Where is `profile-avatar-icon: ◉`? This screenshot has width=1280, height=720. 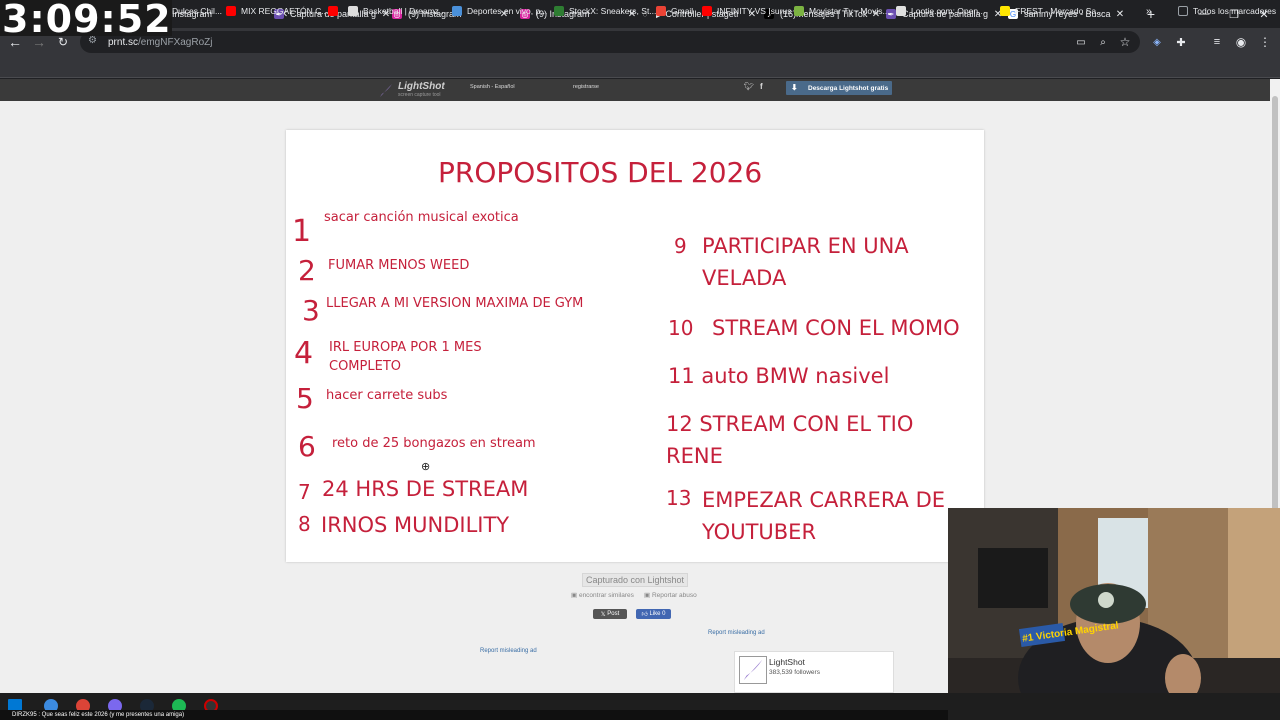 profile-avatar-icon: ◉ is located at coordinates (1241, 42).